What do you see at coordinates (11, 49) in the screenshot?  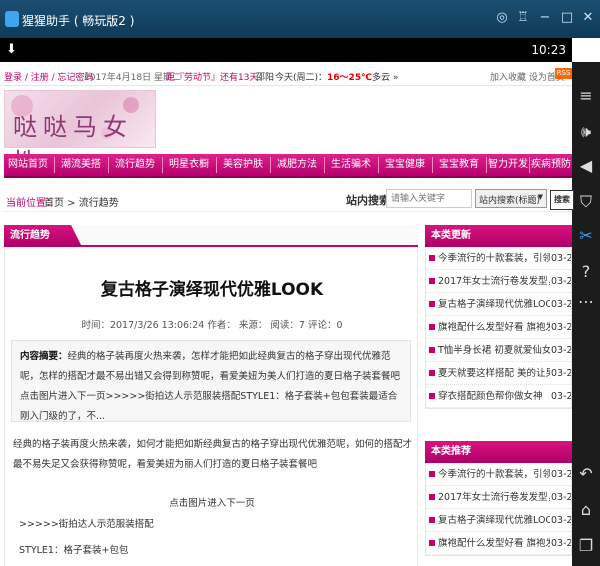 I see `download-icon: ⬇` at bounding box center [11, 49].